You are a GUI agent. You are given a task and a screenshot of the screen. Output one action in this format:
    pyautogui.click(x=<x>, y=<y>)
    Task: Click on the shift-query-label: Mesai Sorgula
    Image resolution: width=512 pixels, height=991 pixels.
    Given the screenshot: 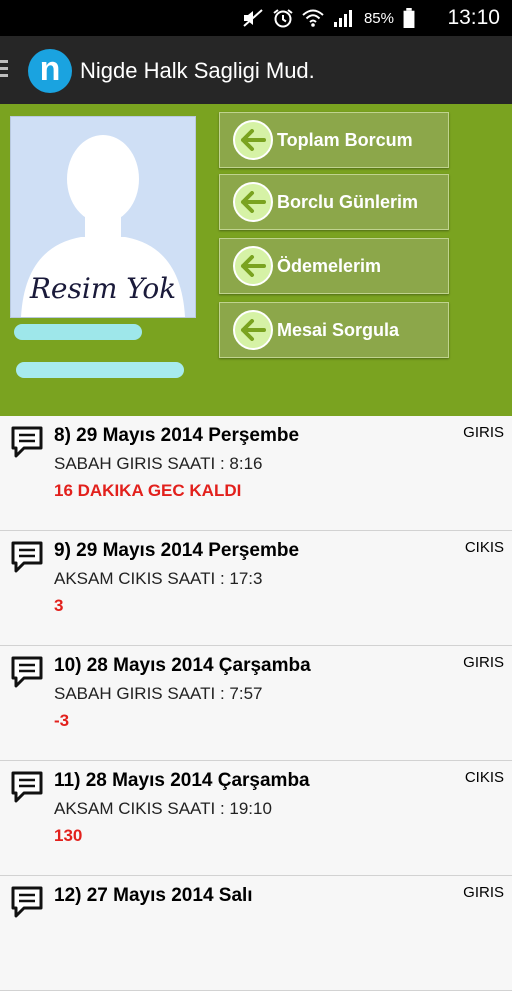 What is the action you would take?
    pyautogui.click(x=338, y=329)
    